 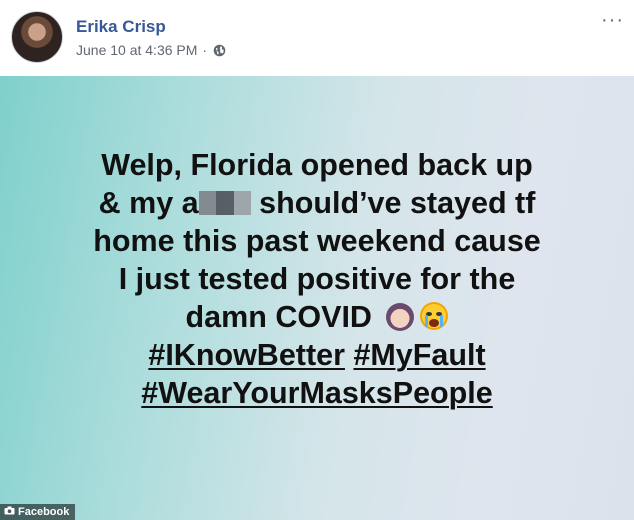 I want to click on post-header: Erika Crisp June 10 at 4:36 PM · ···, so click(x=317, y=38).